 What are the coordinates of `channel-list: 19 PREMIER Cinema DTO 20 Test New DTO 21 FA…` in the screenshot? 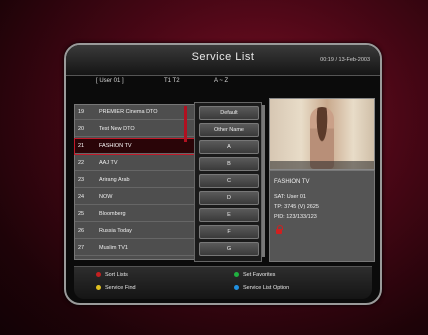 It's located at (135, 182).